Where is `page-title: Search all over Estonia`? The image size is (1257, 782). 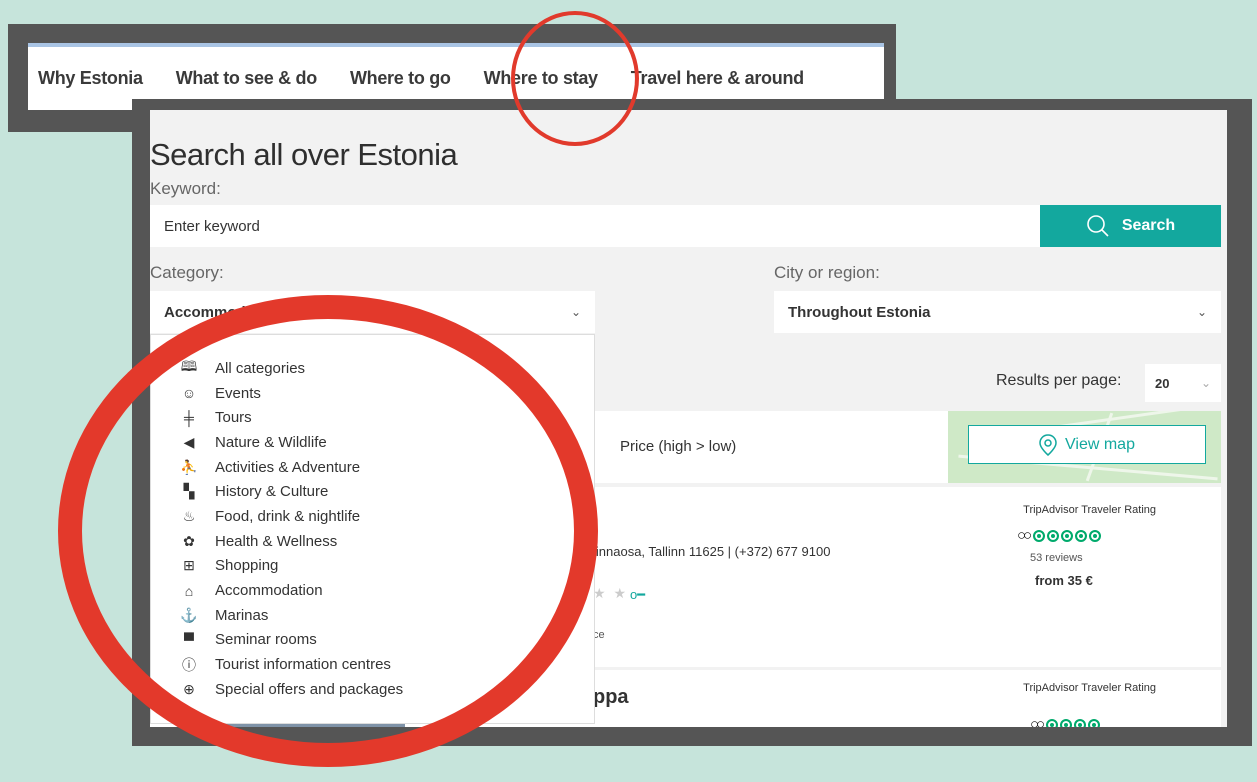 page-title: Search all over Estonia is located at coordinates (304, 154).